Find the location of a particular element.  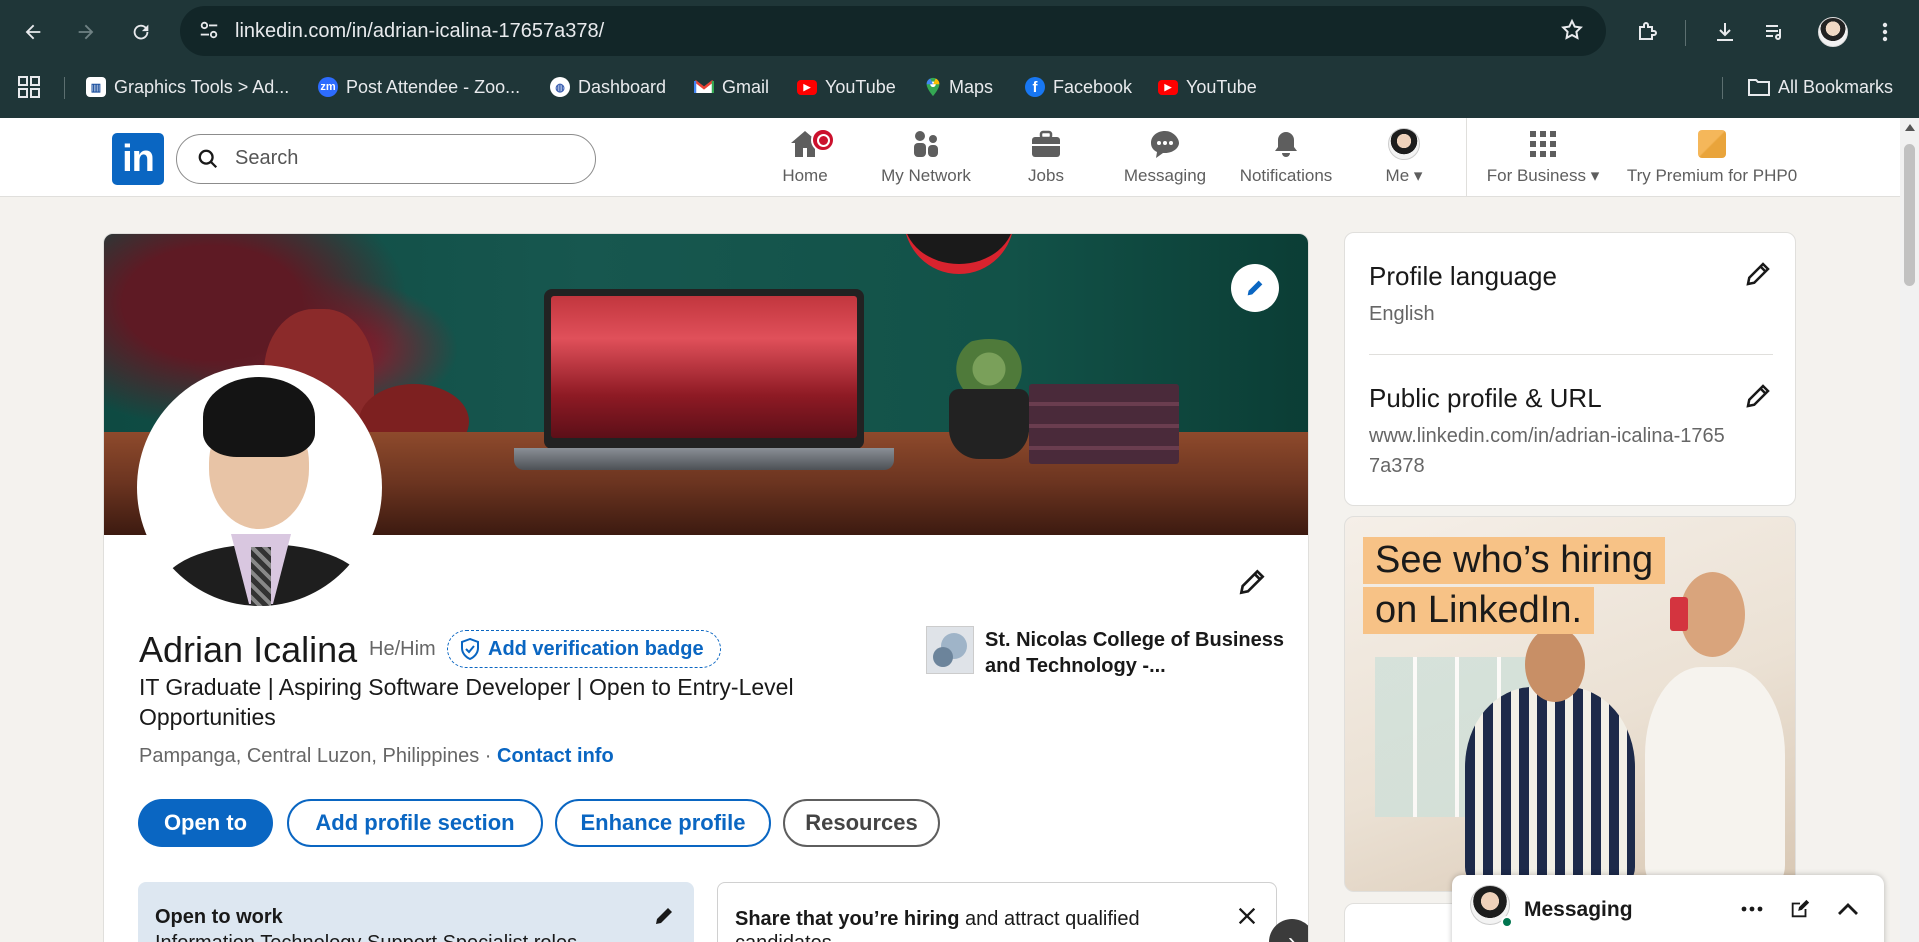

nav-label: Messaging is located at coordinates (1165, 175).